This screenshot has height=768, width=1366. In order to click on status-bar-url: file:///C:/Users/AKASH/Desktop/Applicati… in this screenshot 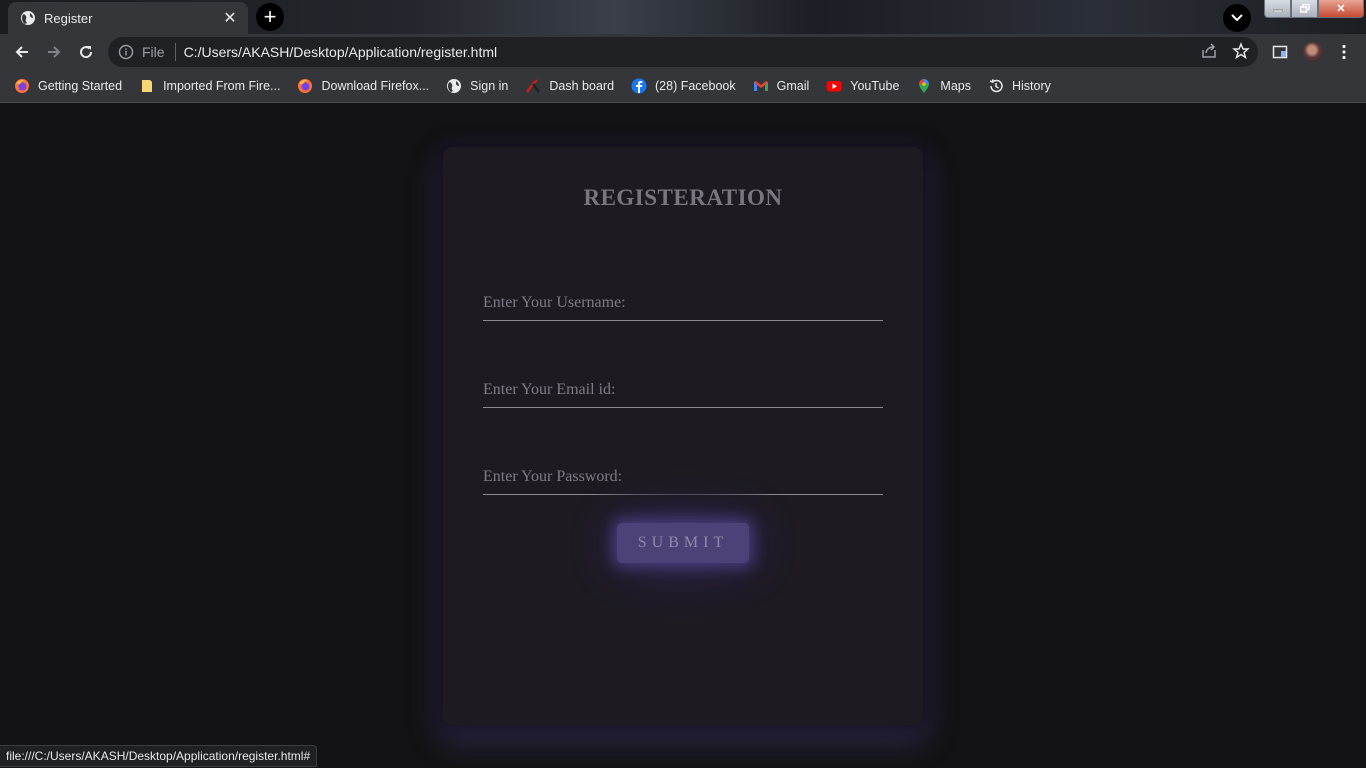, I will do `click(159, 756)`.